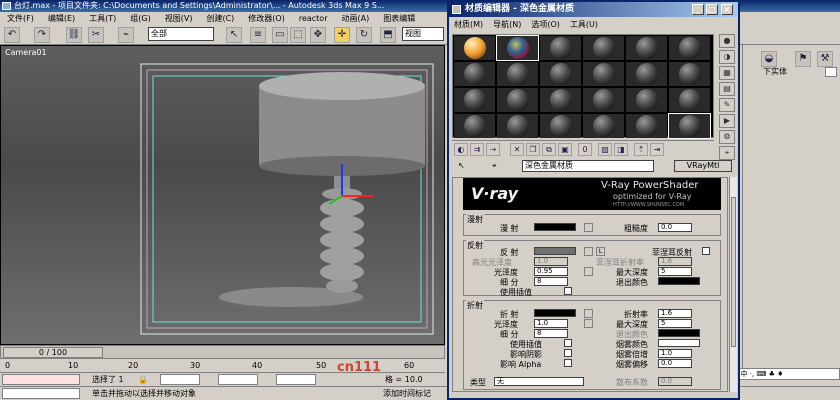 The width and height of the screenshot is (840, 400). I want to click on type-dropdown: 无, so click(539, 381).